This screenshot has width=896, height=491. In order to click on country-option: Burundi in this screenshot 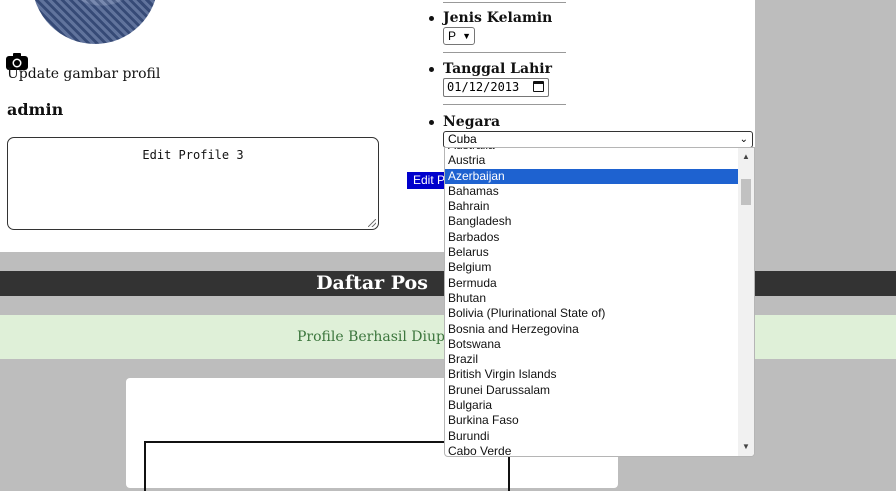, I will do `click(591, 436)`.